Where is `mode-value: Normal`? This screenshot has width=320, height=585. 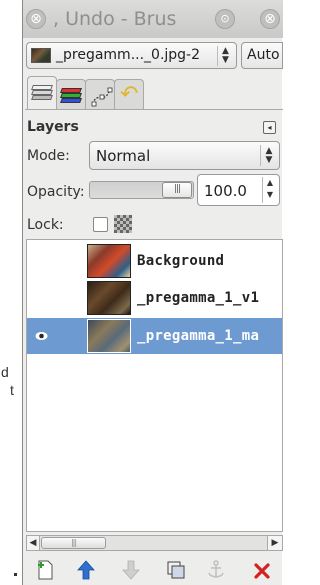 mode-value: Normal is located at coordinates (123, 156).